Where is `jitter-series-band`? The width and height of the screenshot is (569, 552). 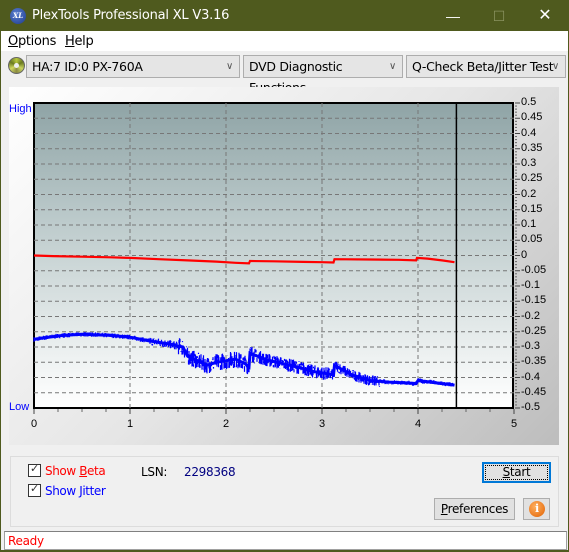 jitter-series-band is located at coordinates (244, 359).